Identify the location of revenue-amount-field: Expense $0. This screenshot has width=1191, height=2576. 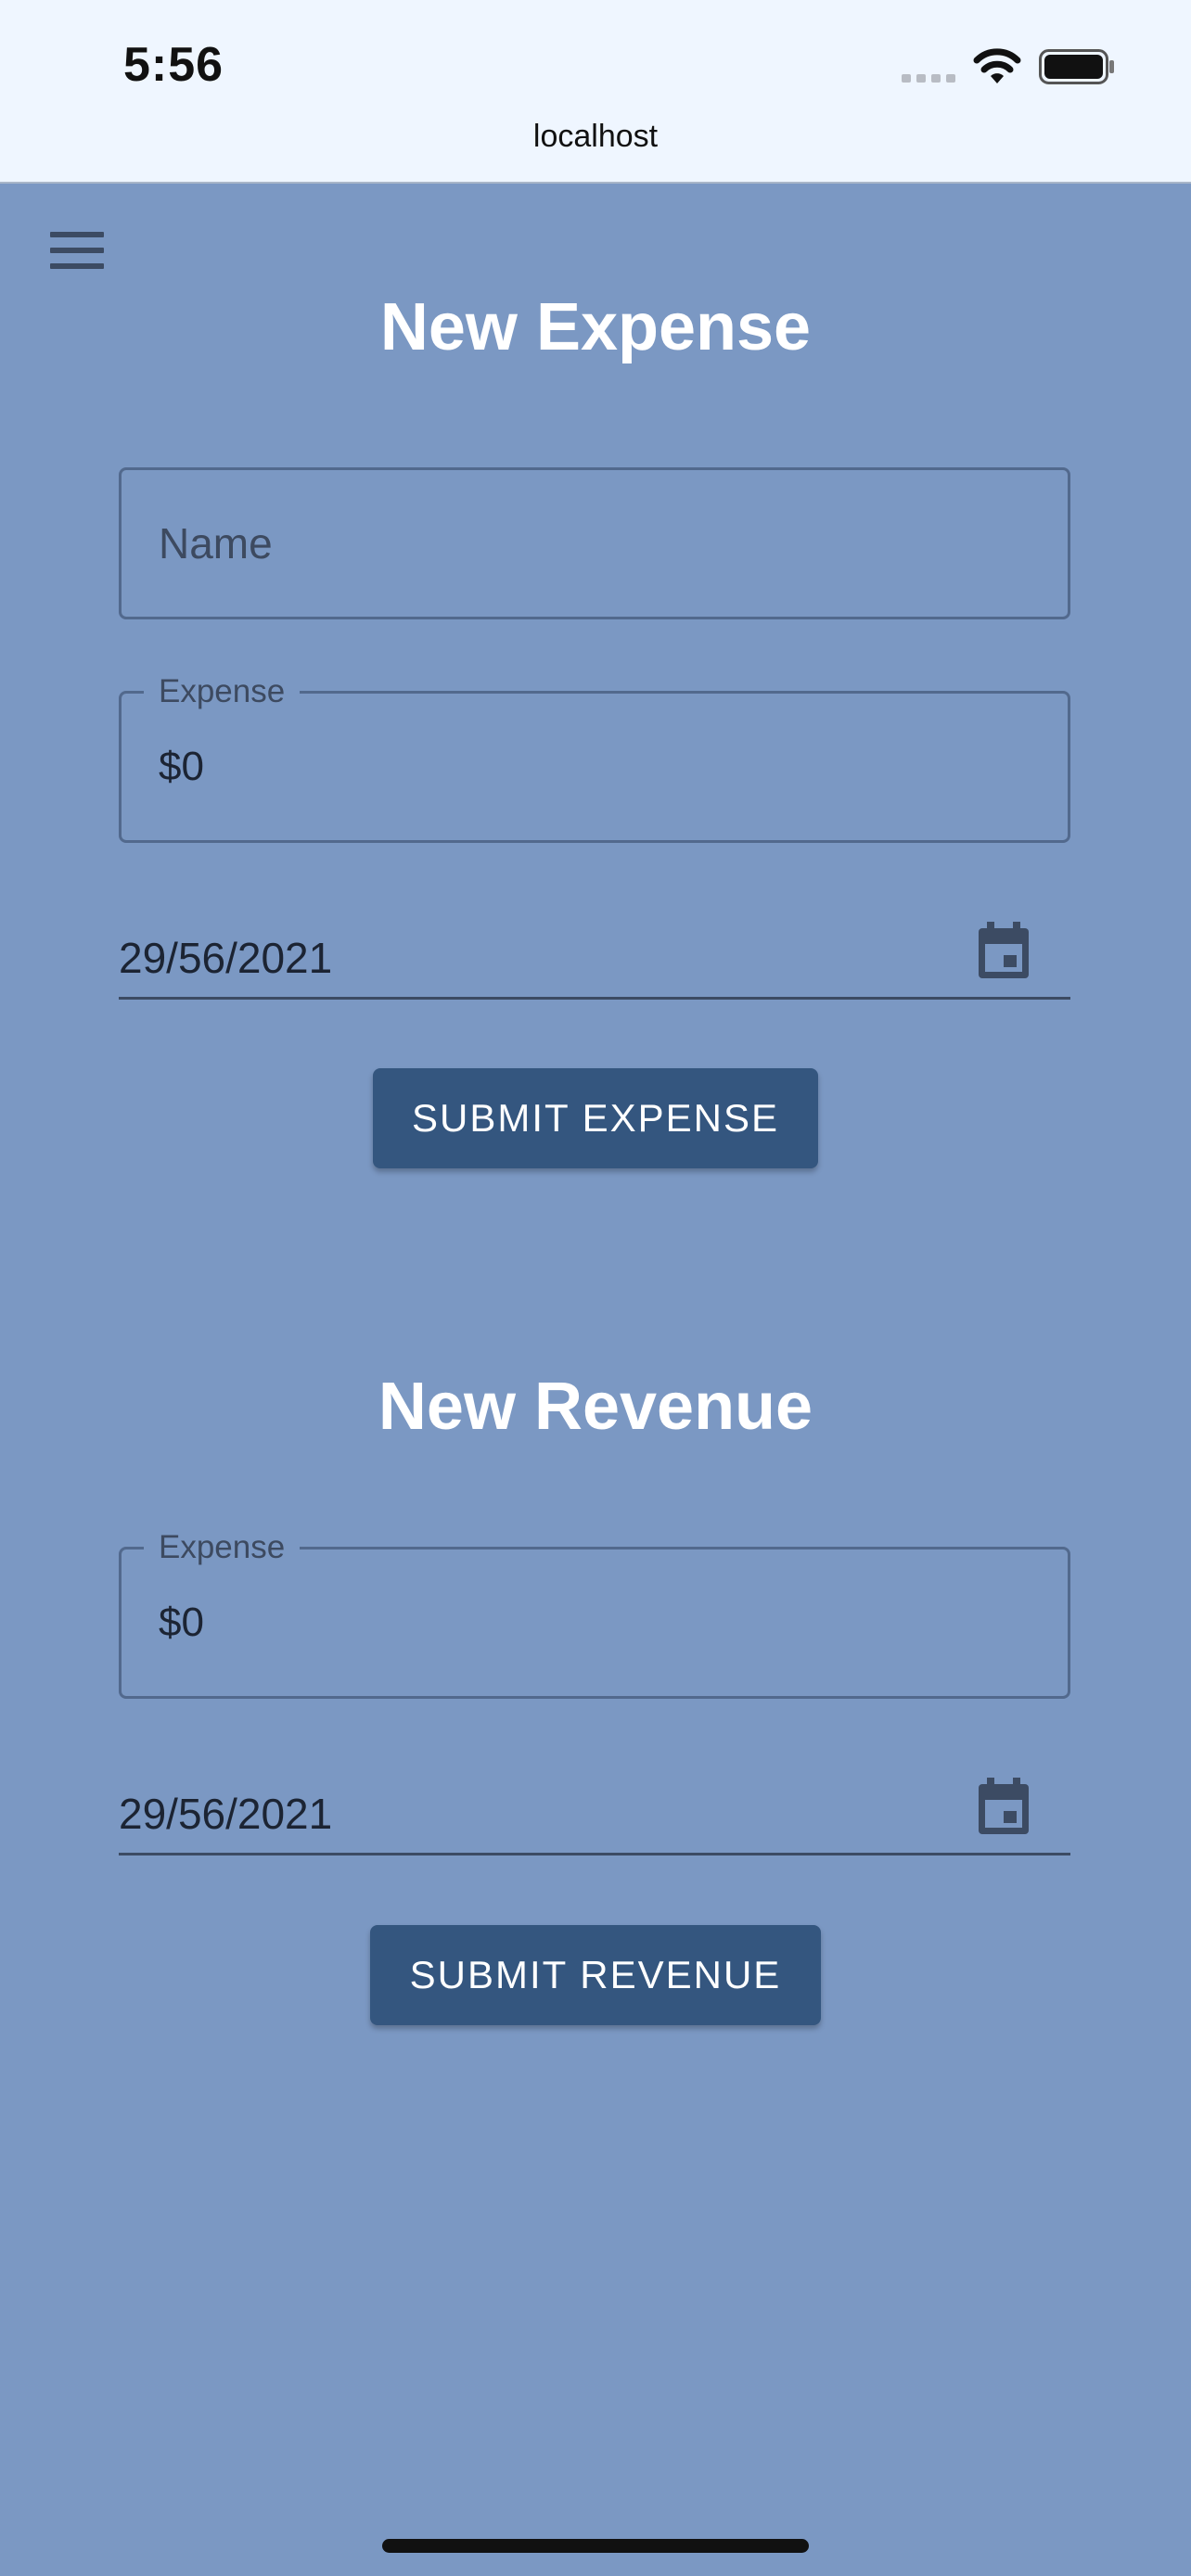
(594, 1614).